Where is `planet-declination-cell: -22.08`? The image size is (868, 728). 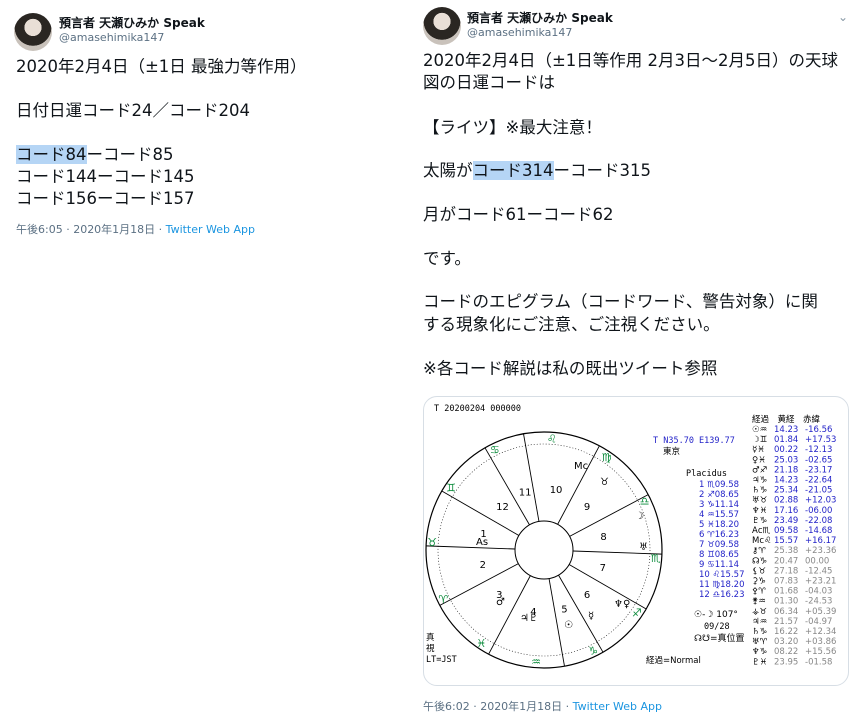 planet-declination-cell: -22.08 is located at coordinates (818, 521).